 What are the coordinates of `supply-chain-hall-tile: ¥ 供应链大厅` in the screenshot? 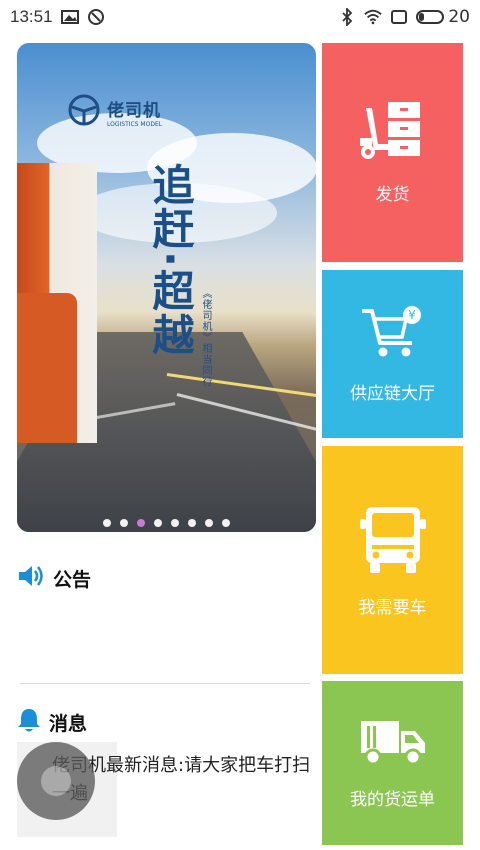 It's located at (392, 354).